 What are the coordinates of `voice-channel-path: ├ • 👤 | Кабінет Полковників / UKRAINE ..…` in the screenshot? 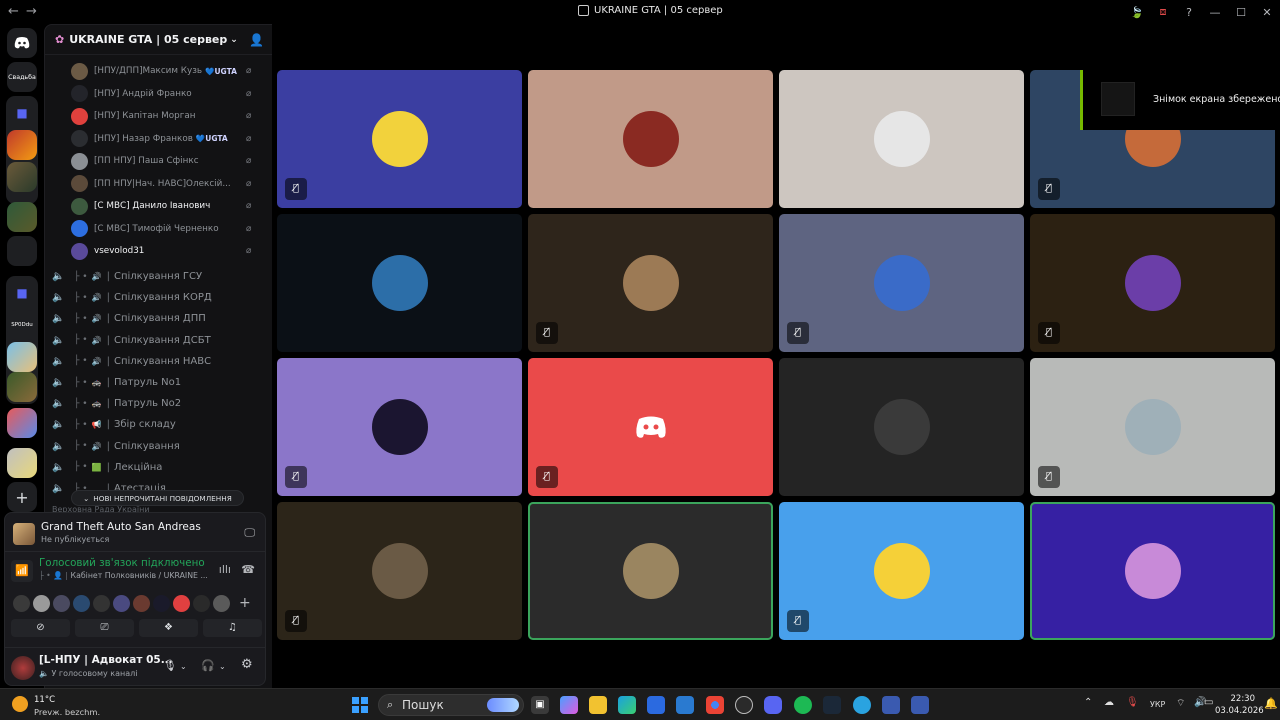 It's located at (123, 575).